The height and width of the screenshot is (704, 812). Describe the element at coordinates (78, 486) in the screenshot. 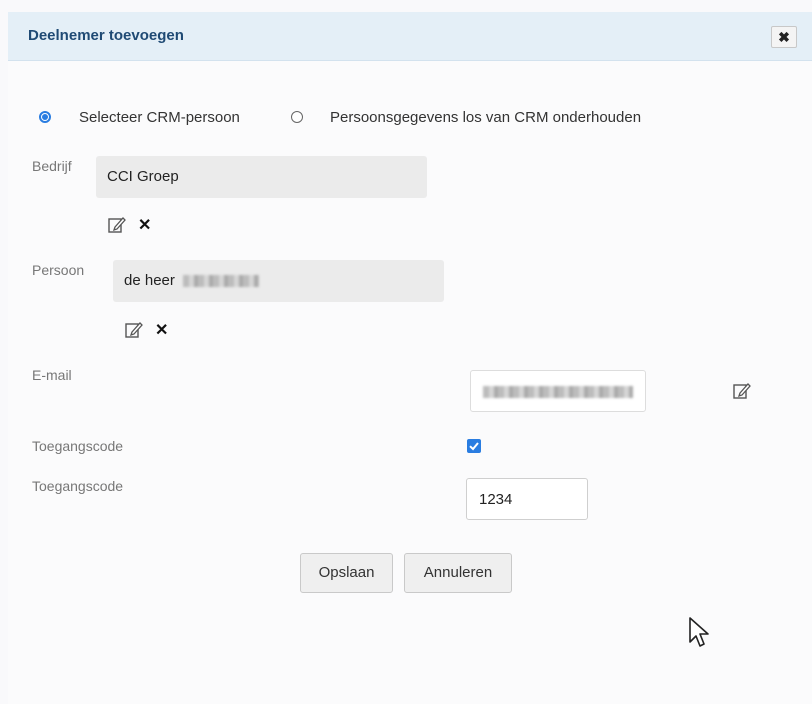

I see `access-code-label: Toegangscode` at that location.